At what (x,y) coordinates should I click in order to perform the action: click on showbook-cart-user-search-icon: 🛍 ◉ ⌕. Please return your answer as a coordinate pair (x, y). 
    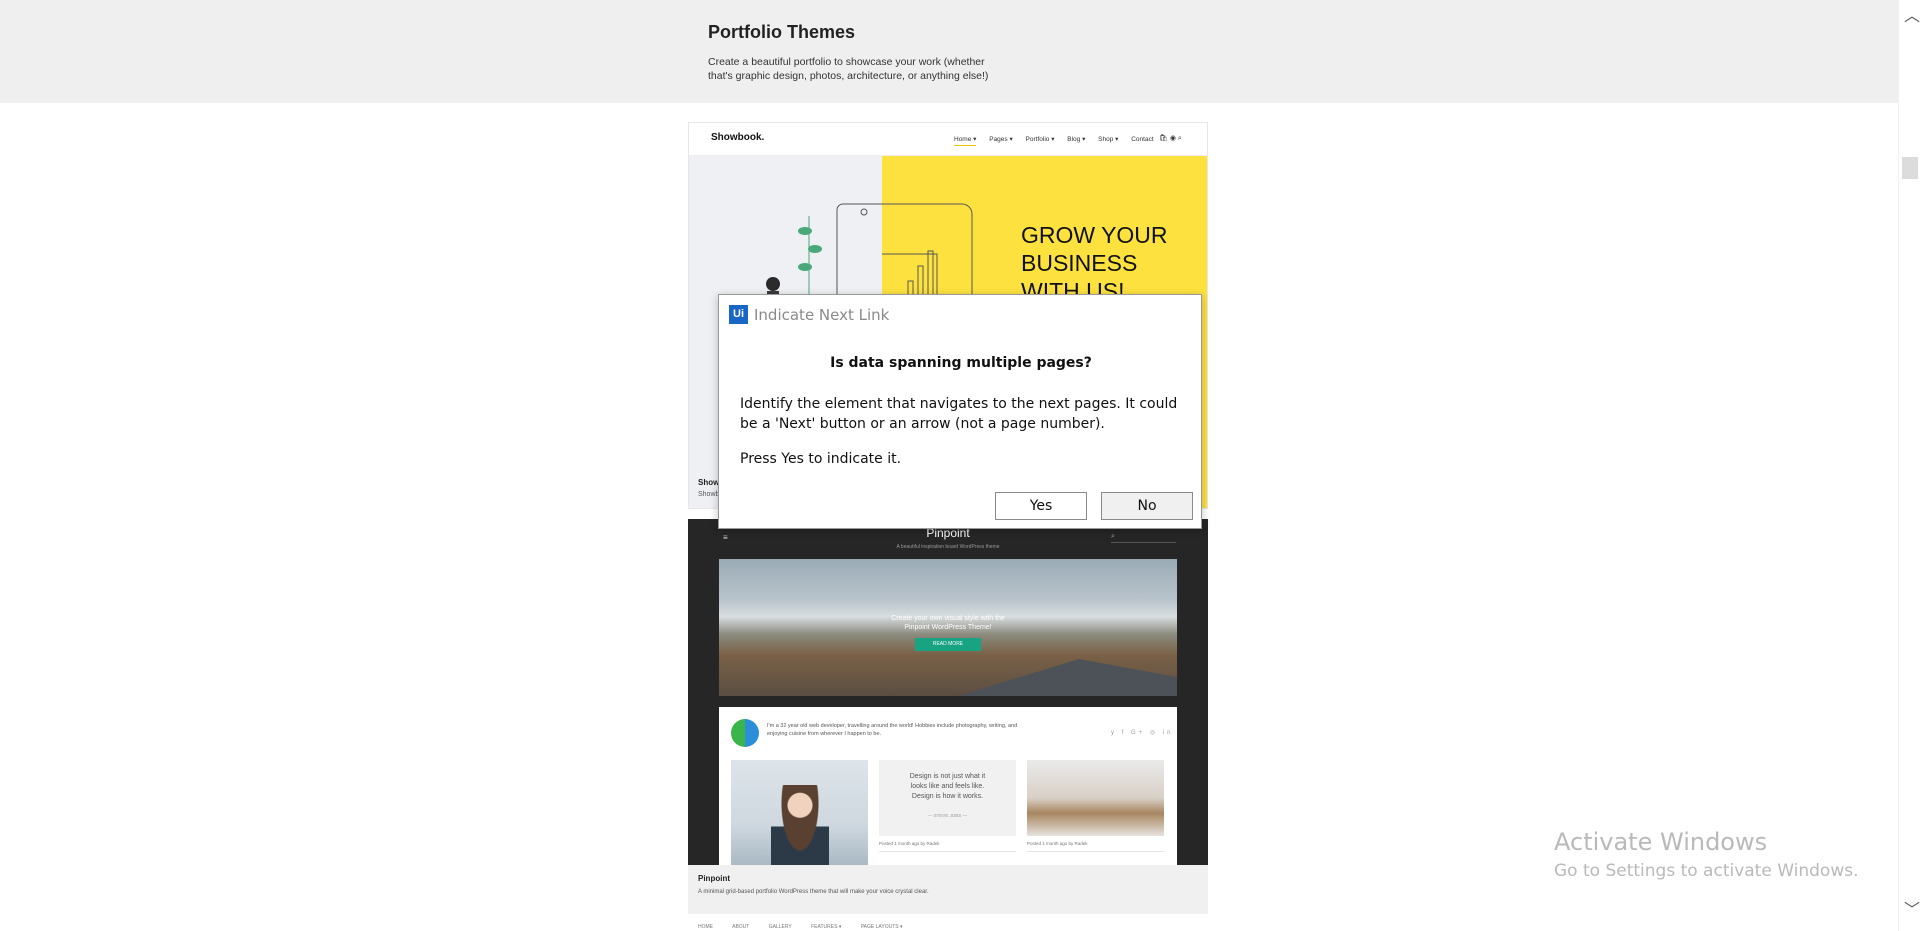
    Looking at the image, I should click on (1170, 138).